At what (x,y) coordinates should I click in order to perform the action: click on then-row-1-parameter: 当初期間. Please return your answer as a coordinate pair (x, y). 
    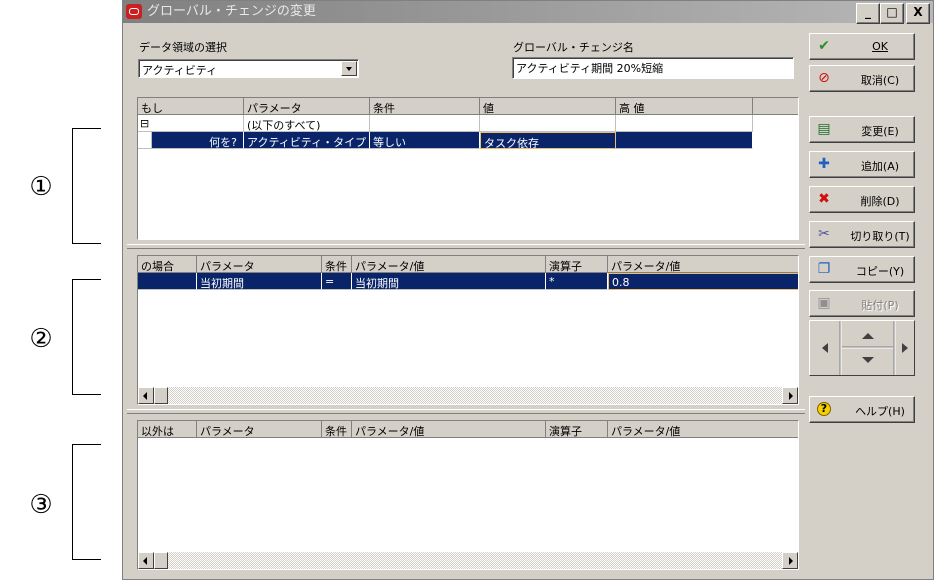
    Looking at the image, I should click on (259, 281).